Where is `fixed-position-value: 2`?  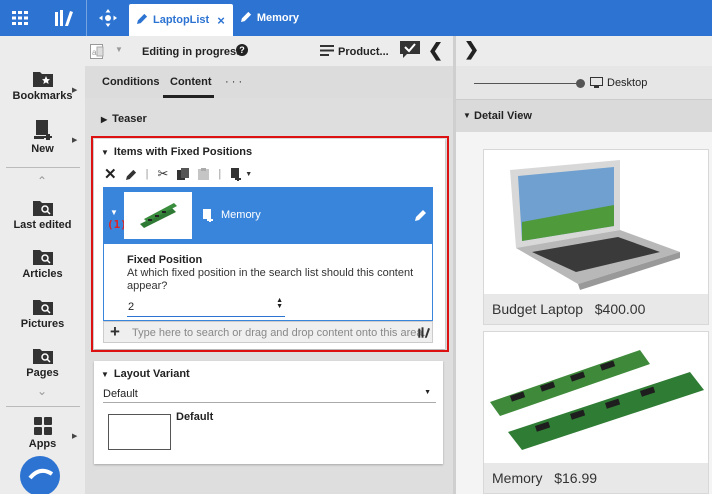 fixed-position-value: 2 is located at coordinates (131, 307).